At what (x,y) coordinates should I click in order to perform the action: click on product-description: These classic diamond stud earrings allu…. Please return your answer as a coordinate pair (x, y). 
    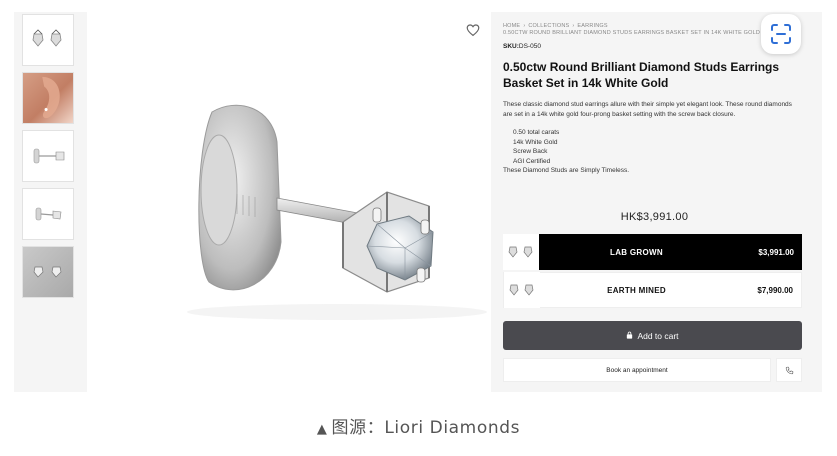
    Looking at the image, I should click on (647, 109).